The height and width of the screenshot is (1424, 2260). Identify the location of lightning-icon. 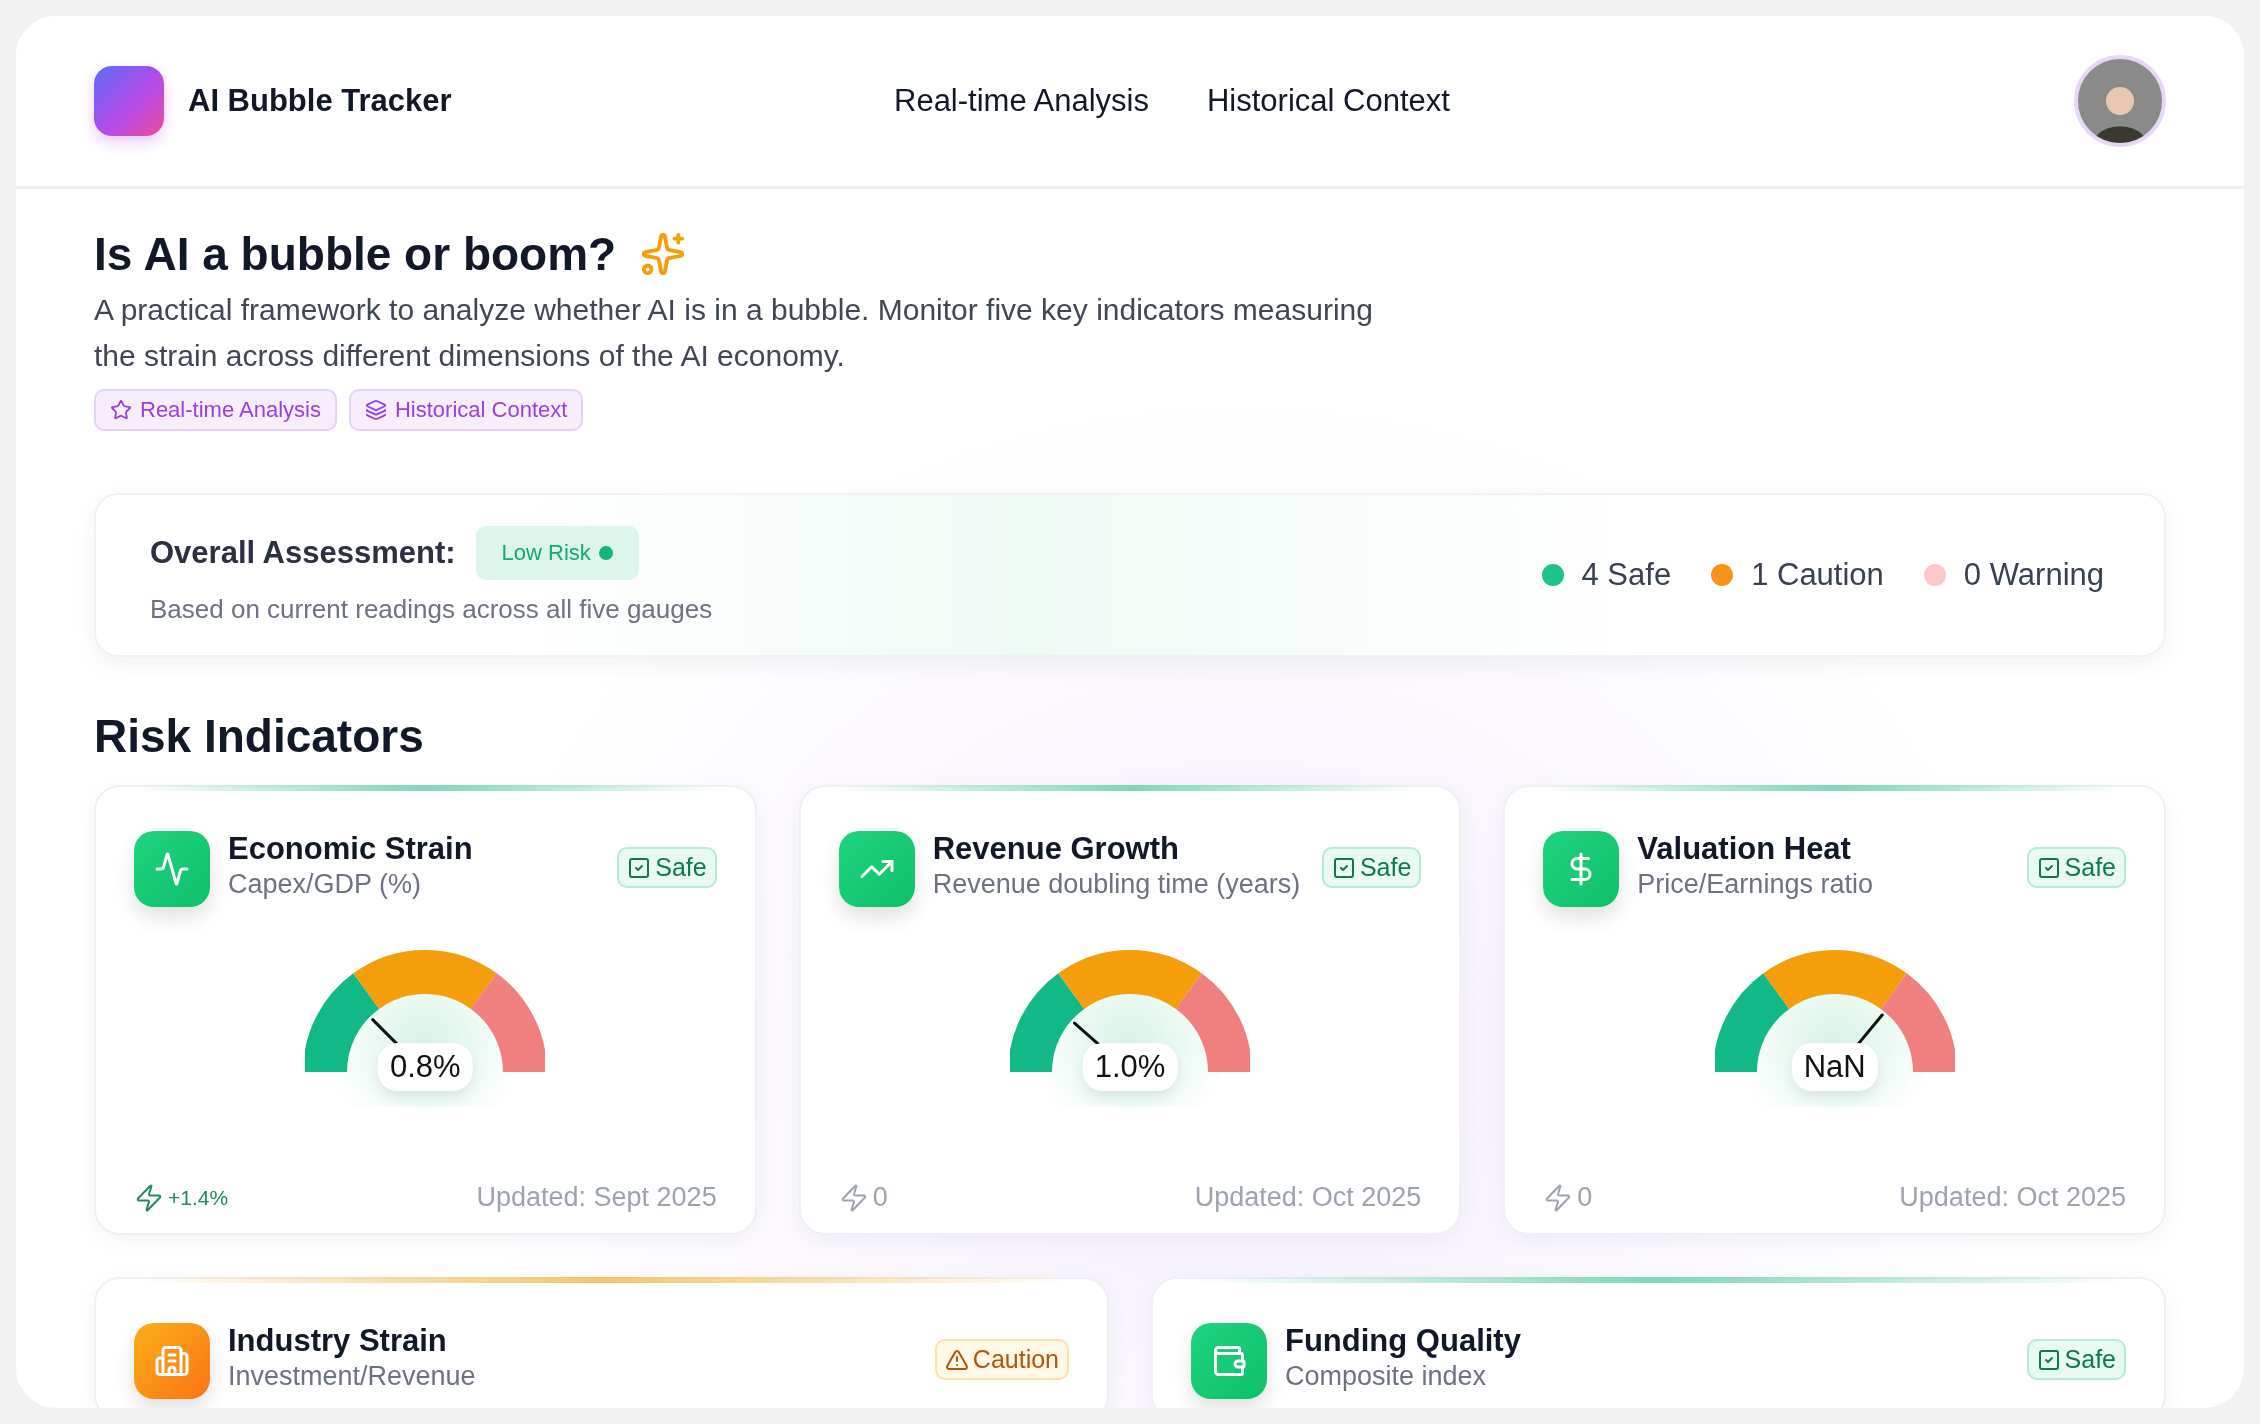
(149, 1197).